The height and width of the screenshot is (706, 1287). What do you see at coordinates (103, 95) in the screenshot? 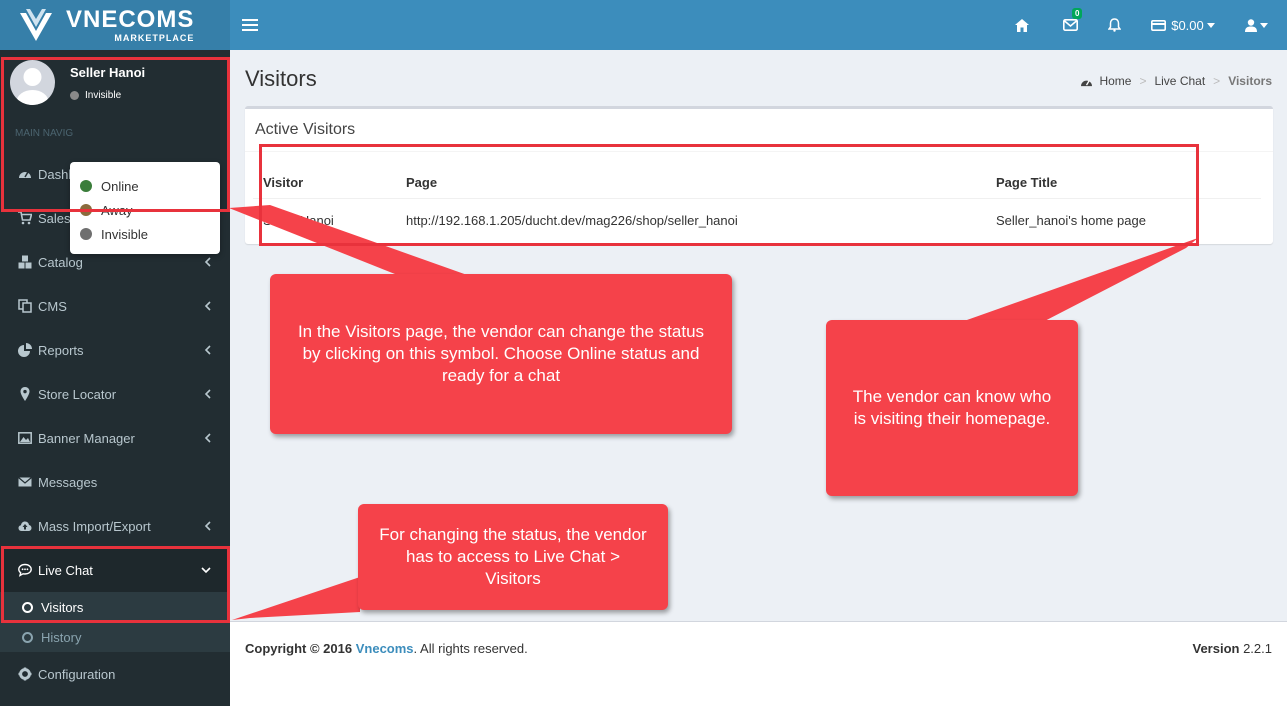
I see `user-status-label: Invisible` at bounding box center [103, 95].